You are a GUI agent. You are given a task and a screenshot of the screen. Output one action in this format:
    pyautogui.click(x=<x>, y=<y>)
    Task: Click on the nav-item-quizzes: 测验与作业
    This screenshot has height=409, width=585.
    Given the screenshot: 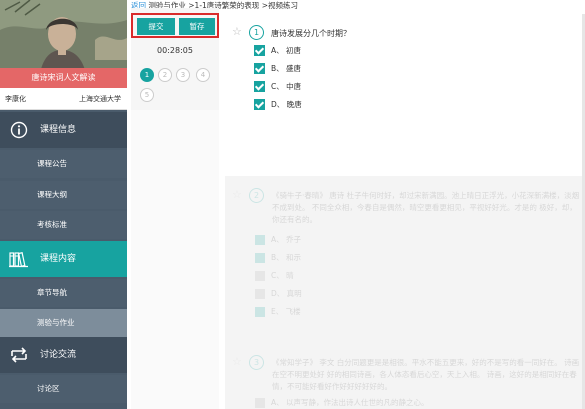 What is the action you would take?
    pyautogui.click(x=63, y=323)
    